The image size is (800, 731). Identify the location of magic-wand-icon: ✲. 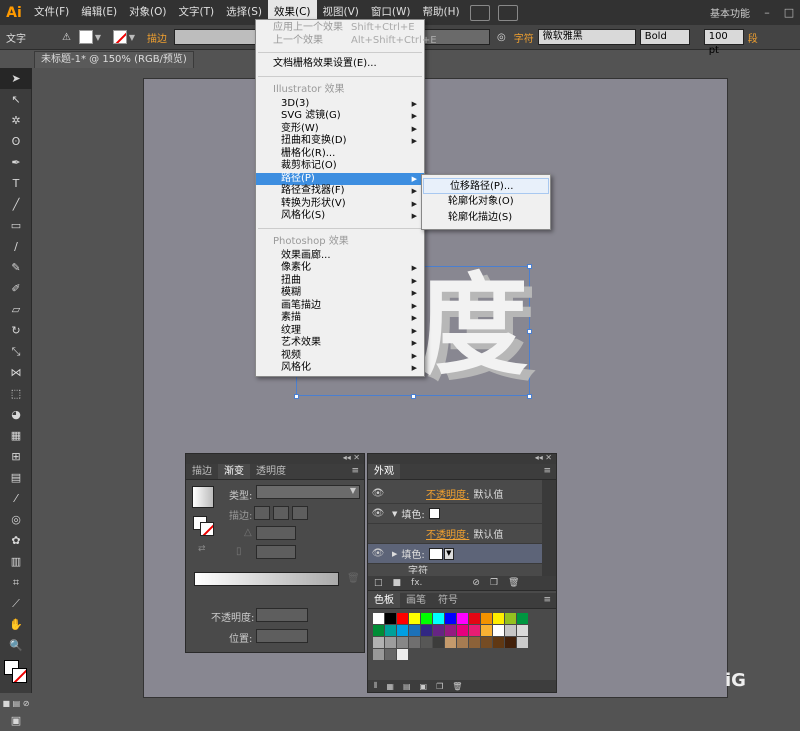
(16, 120).